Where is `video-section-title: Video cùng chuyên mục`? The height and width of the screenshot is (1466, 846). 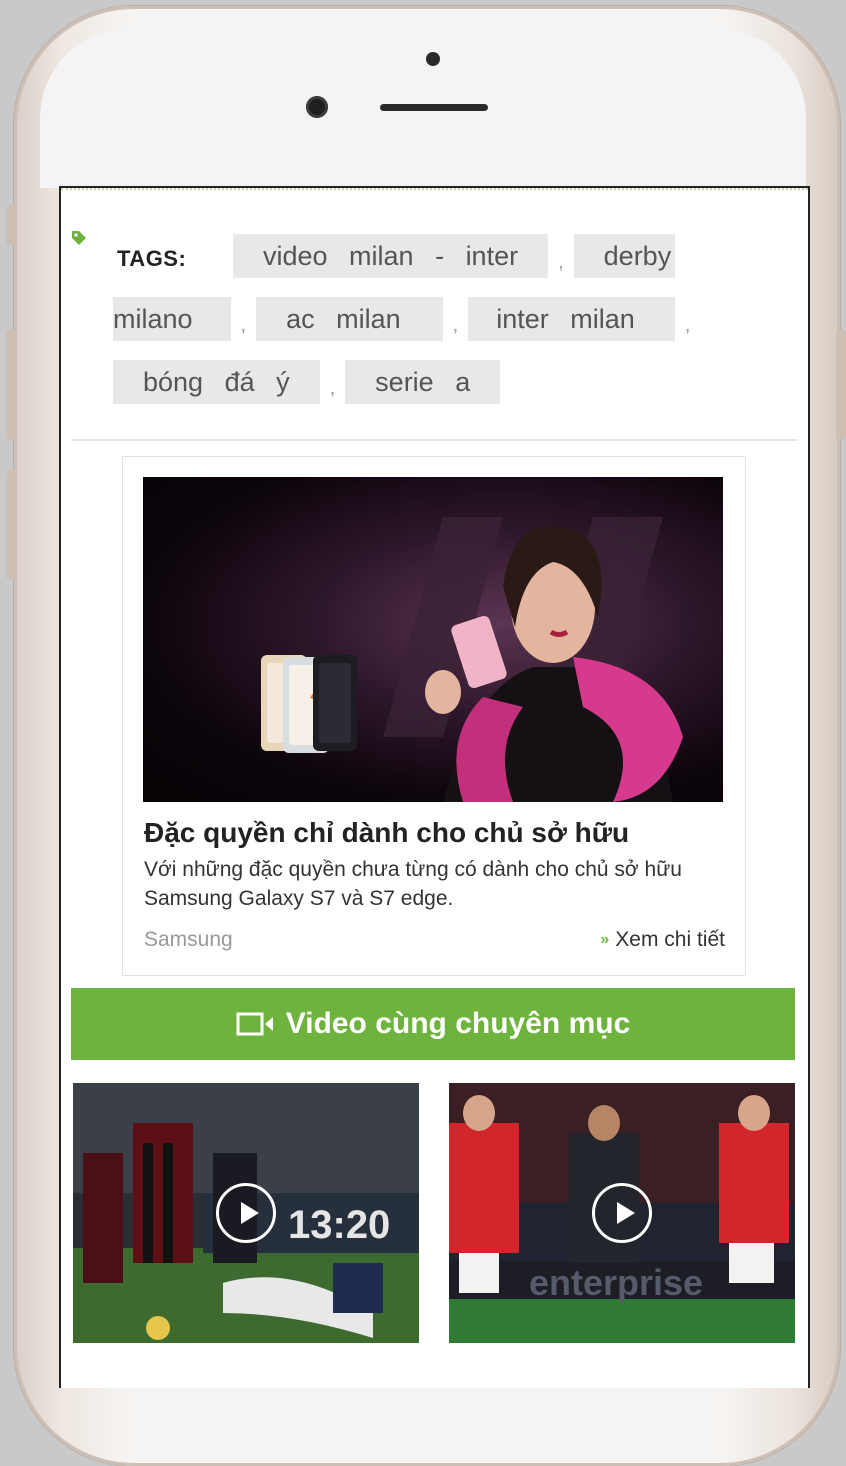
video-section-title: Video cùng chuyên mục is located at coordinates (458, 1023).